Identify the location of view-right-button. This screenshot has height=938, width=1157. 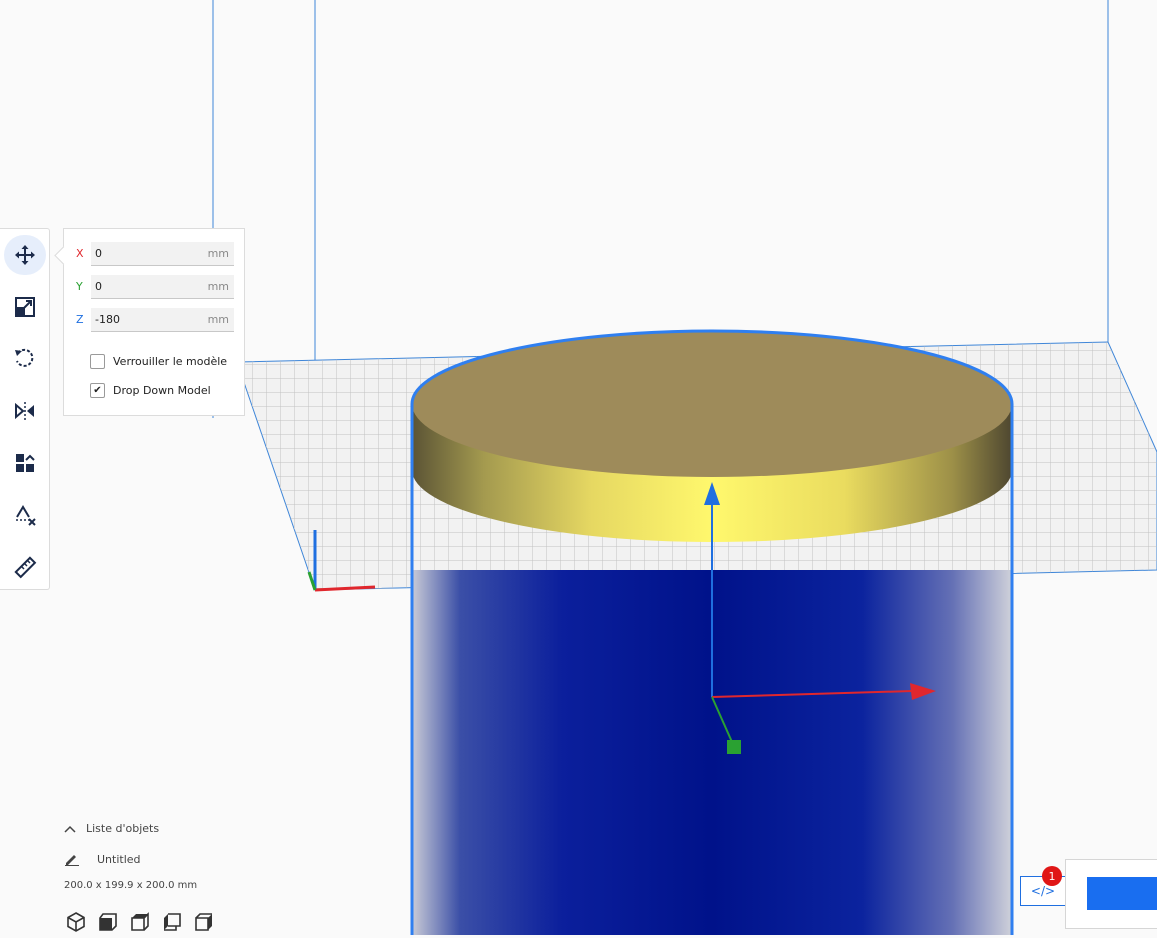
(204, 922).